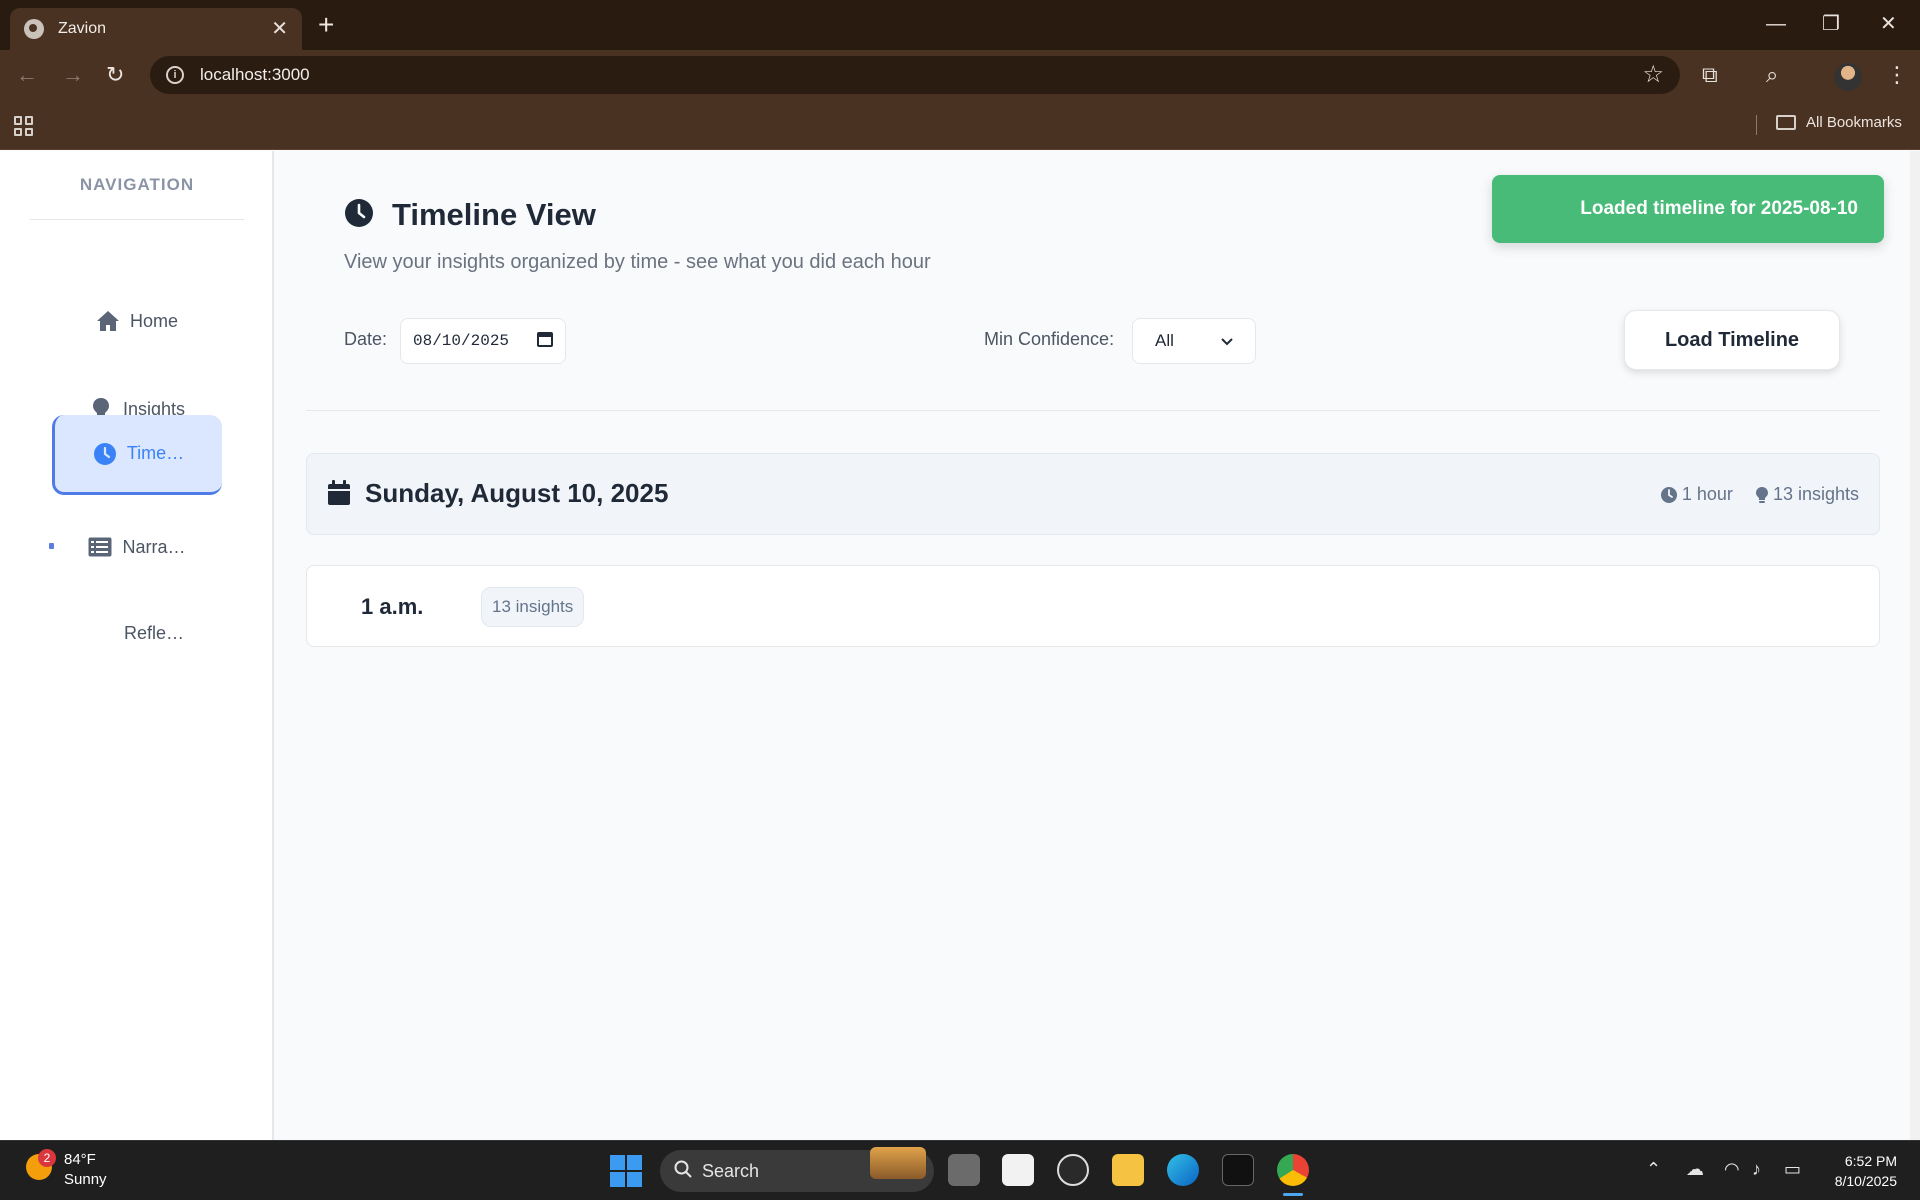  Describe the element at coordinates (1792, 1169) in the screenshot. I see `battery-icon: ▭` at that location.